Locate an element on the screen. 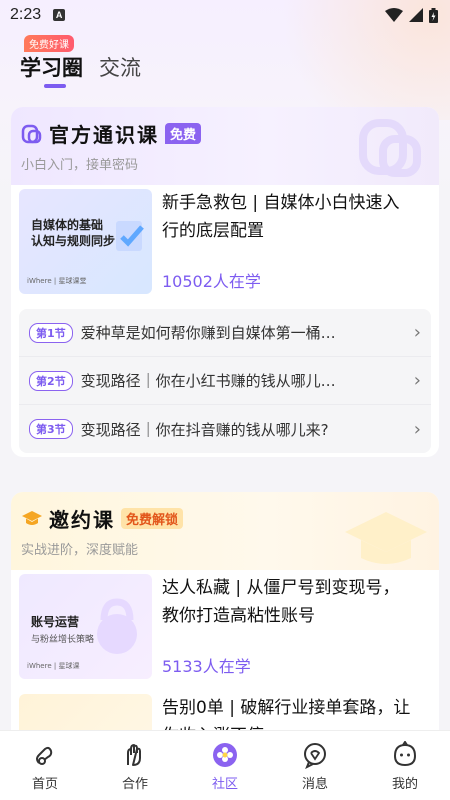 This screenshot has width=450, height=800. home-icon is located at coordinates (44, 755).